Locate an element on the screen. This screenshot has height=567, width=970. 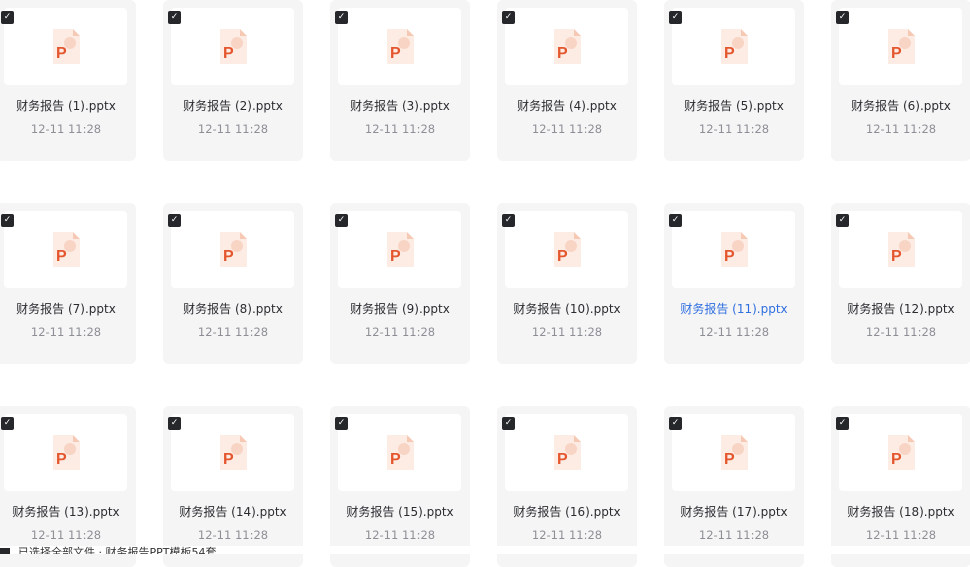
file-card: P ✓ 财务报告 (18).pptx 12-11 11:28 is located at coordinates (900, 486).